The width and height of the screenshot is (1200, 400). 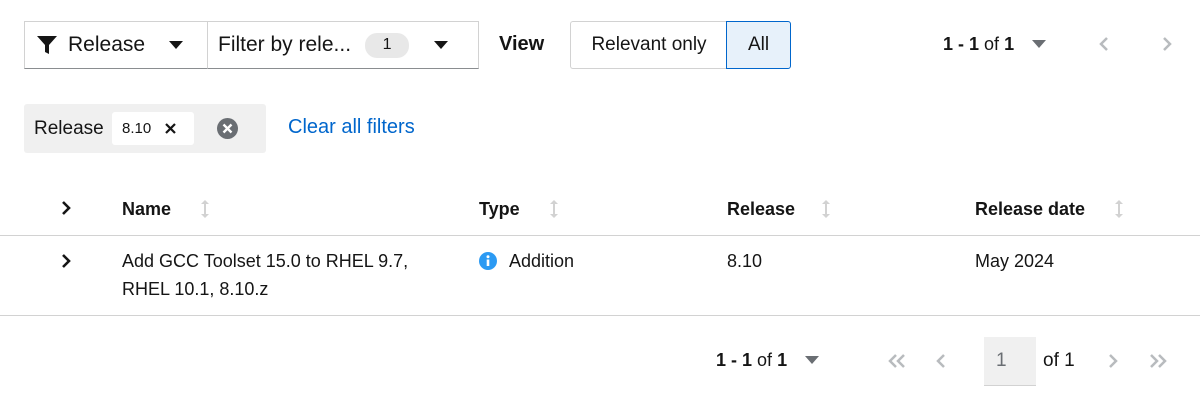 I want to click on filter-value-select: Filter by rele... 1, so click(x=343, y=45).